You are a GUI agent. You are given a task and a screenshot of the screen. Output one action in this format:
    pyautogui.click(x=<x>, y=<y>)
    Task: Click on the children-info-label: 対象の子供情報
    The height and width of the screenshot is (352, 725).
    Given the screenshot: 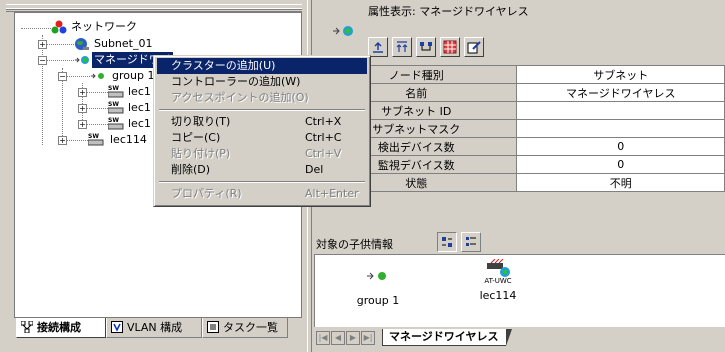 What is the action you would take?
    pyautogui.click(x=354, y=244)
    